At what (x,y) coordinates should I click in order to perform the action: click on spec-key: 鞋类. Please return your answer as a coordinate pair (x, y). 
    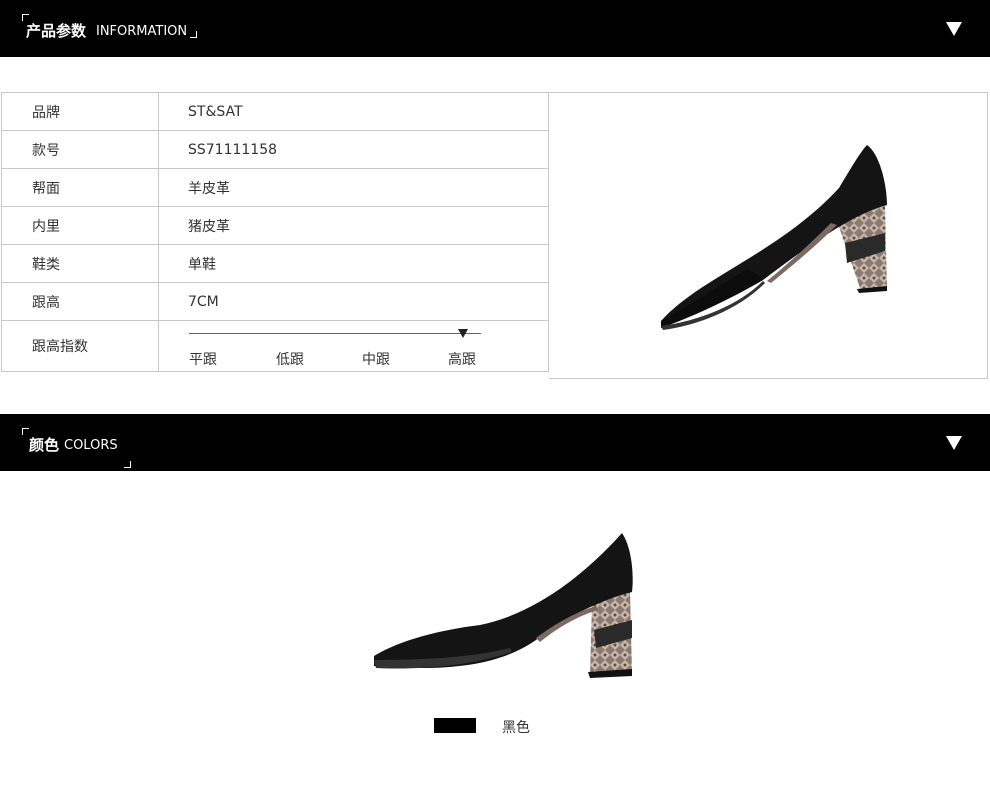
    Looking at the image, I should click on (80, 263).